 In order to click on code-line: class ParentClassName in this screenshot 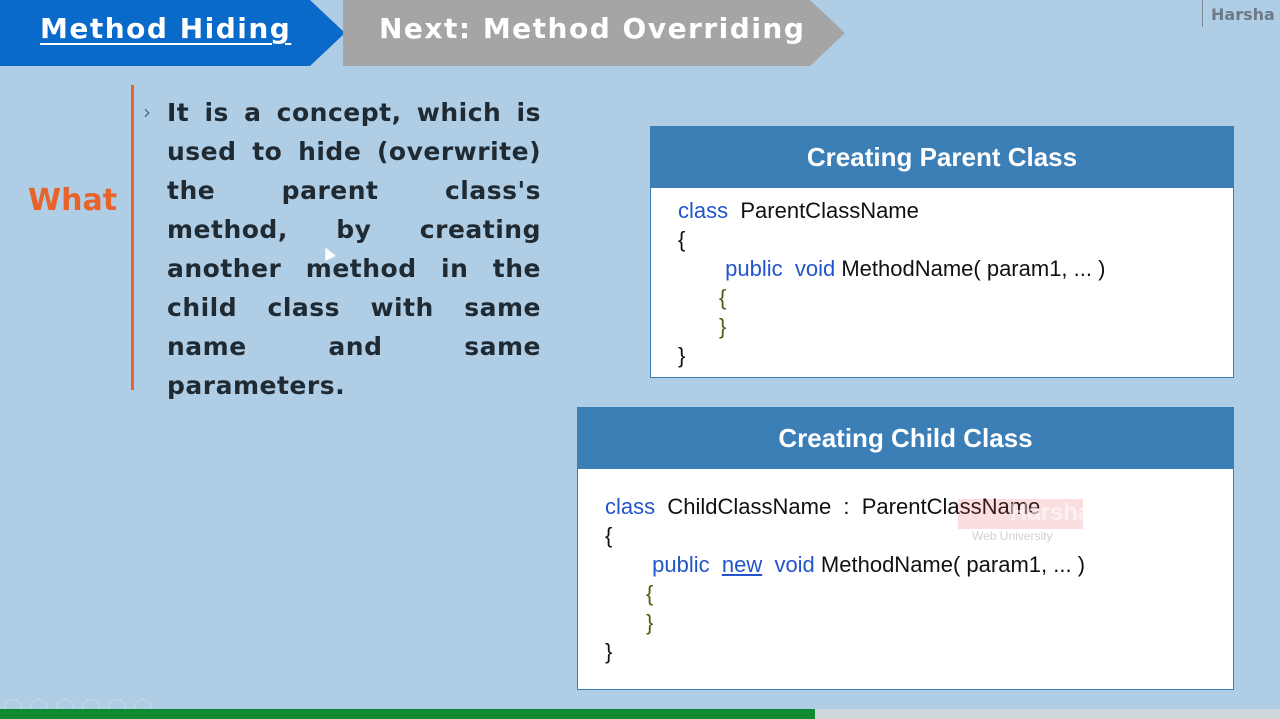, I will do `click(955, 210)`.